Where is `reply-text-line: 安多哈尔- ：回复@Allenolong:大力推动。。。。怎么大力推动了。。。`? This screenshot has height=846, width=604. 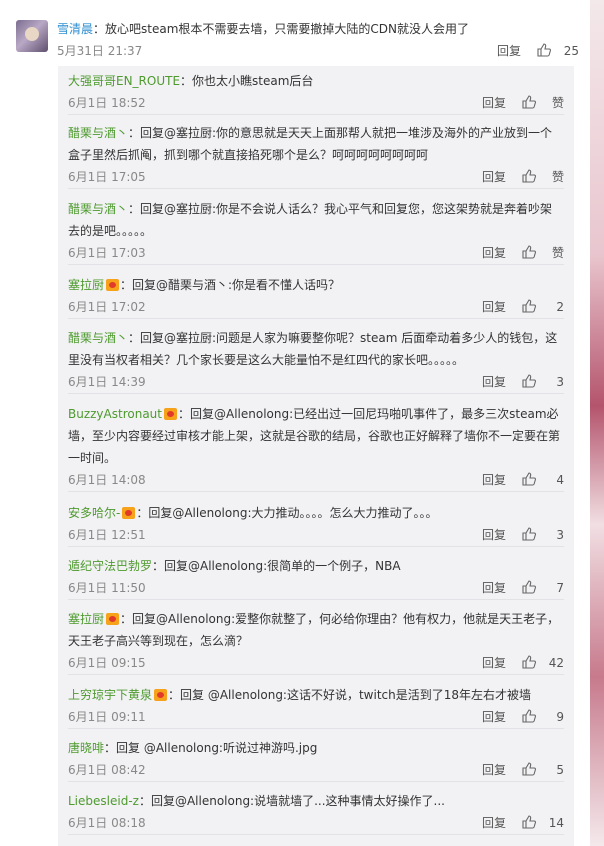
reply-text-line: 安多哈尔- ：回复@Allenolong:大力推动。。。。怎么大力推动了。。。 is located at coordinates (316, 513).